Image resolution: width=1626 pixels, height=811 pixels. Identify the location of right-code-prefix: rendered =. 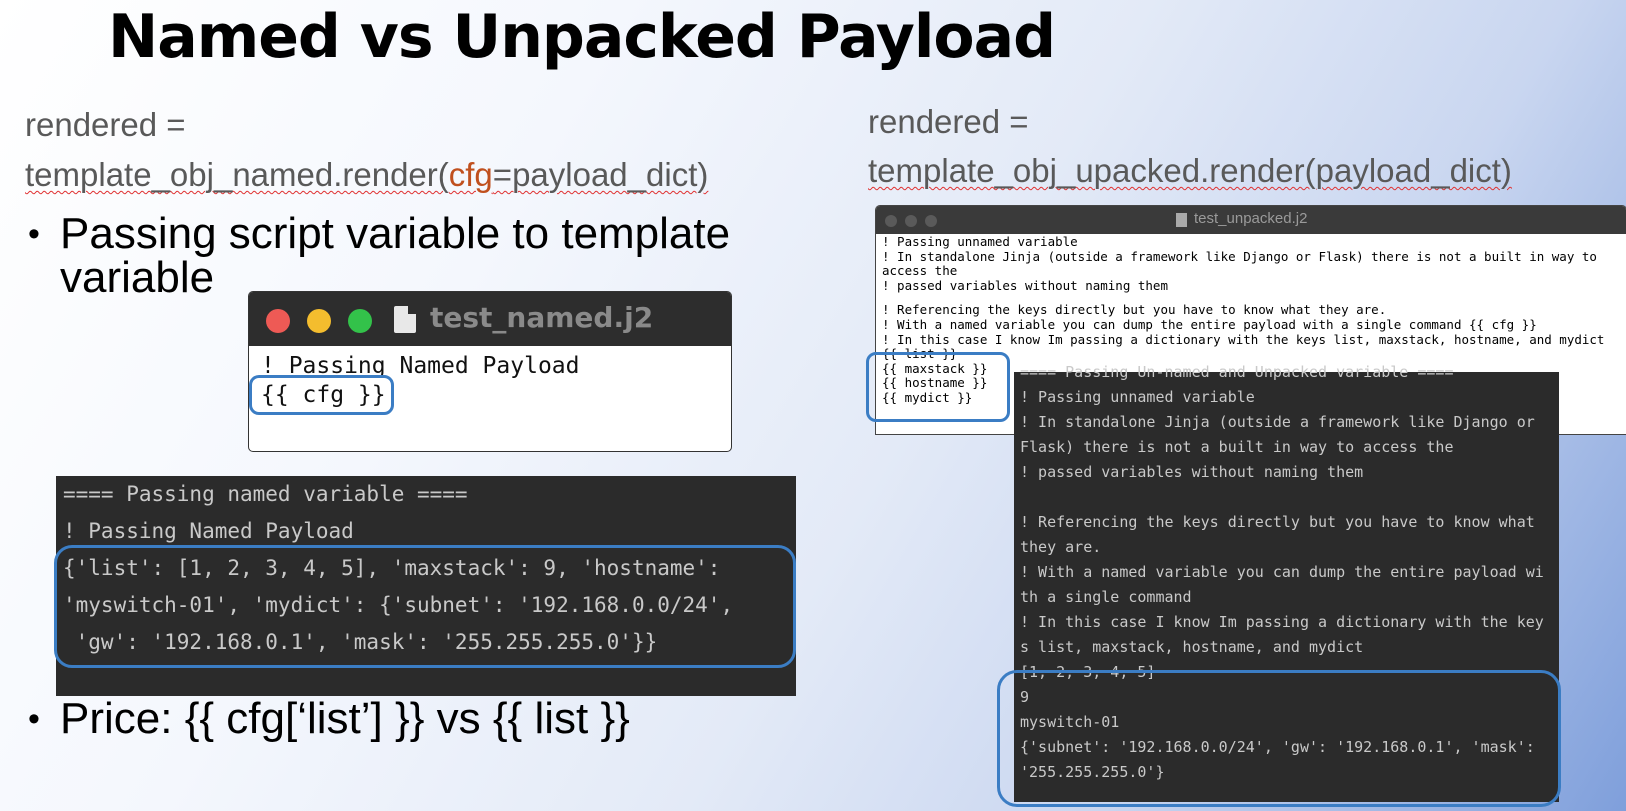
(948, 121).